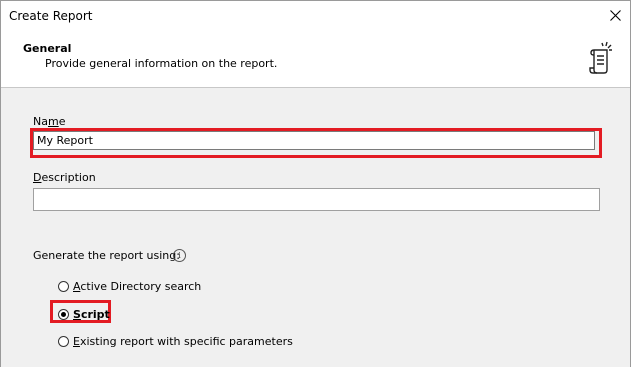  I want to click on radio-active-directory: Active Directory search, so click(129, 286).